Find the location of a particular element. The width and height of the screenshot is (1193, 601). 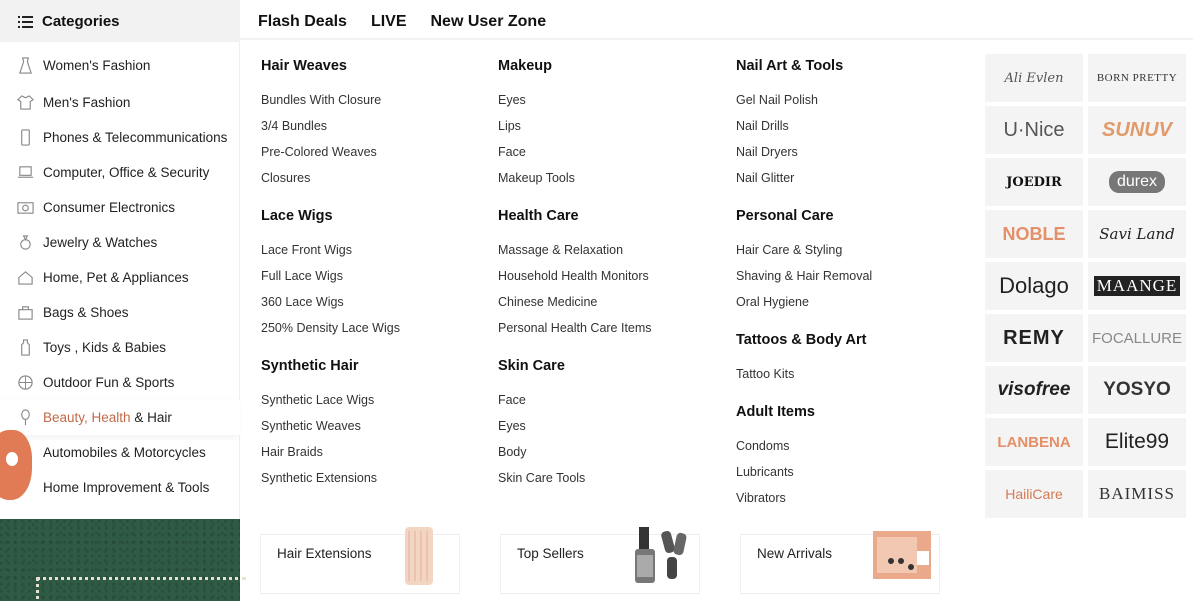

category-home: Home, Pet & Appliances is located at coordinates (120, 277).